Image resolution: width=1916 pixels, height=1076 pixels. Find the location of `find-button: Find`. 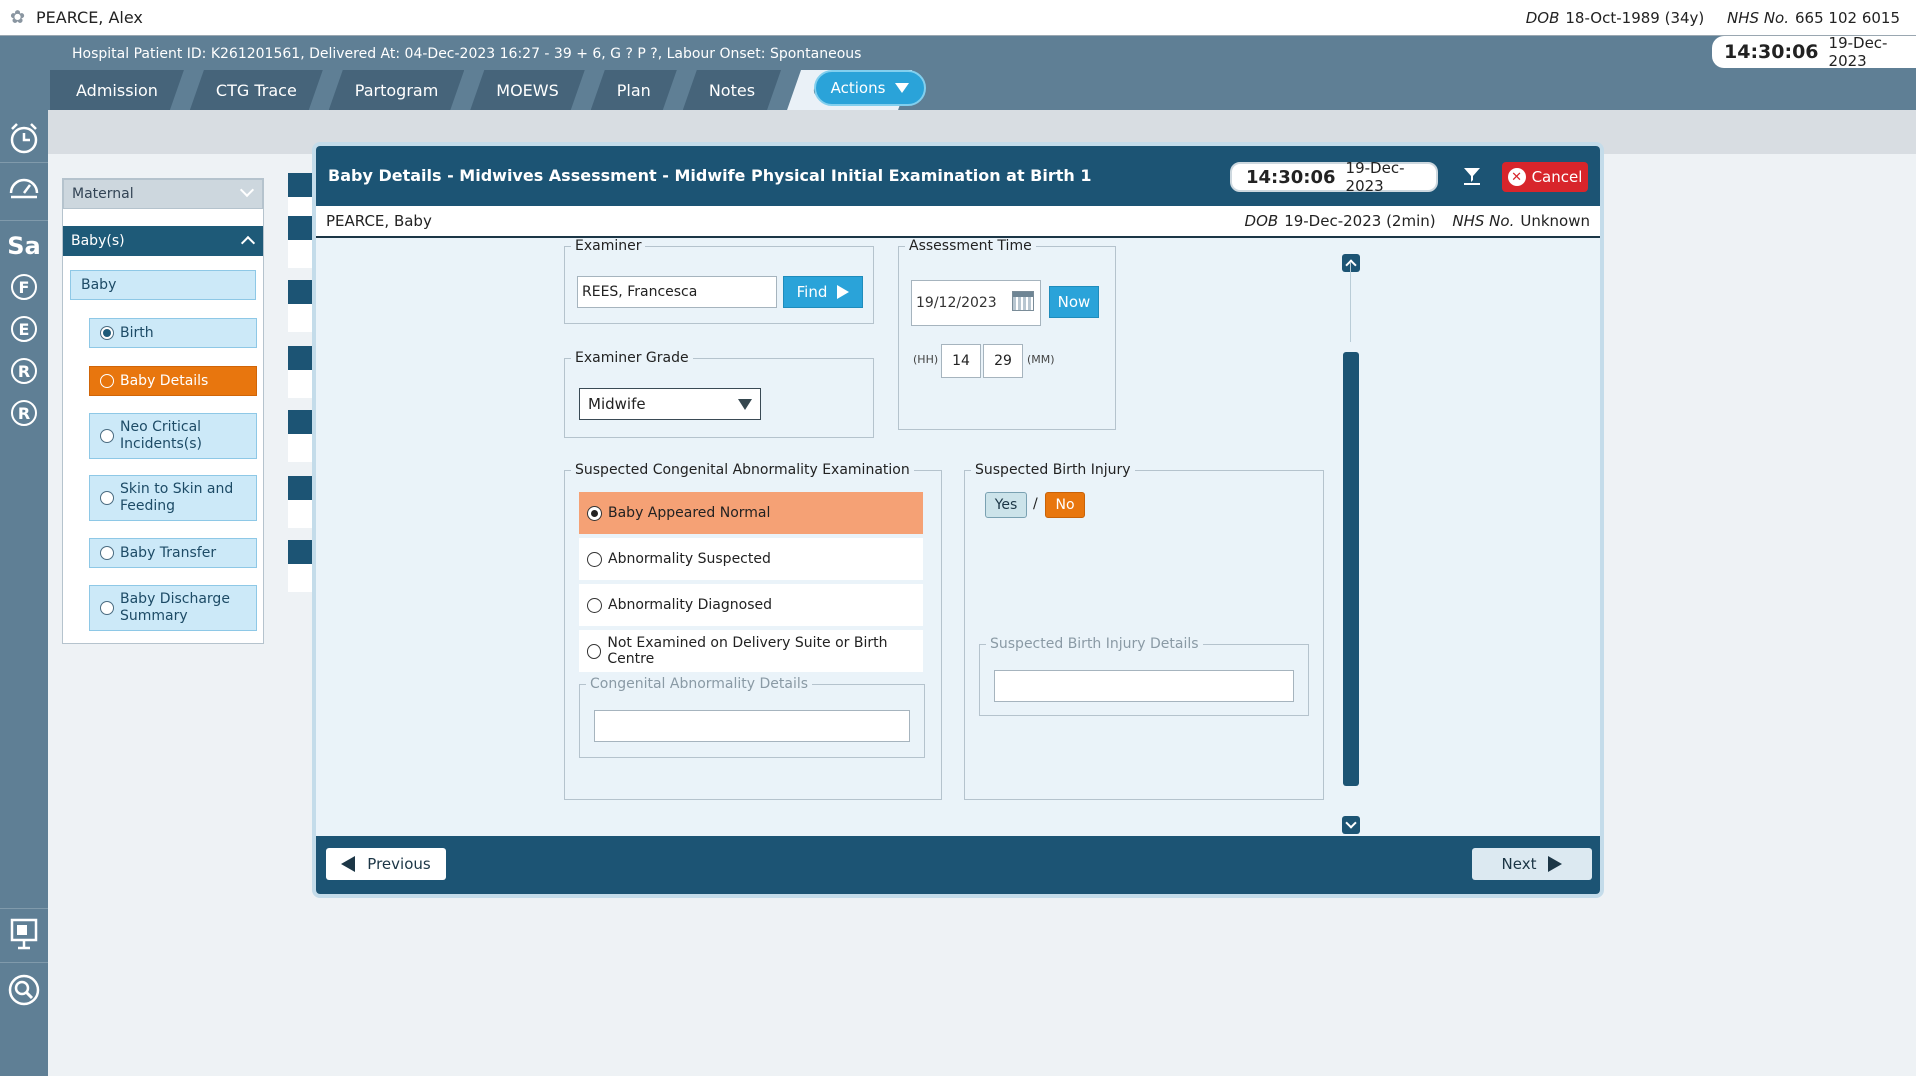

find-button: Find is located at coordinates (823, 292).